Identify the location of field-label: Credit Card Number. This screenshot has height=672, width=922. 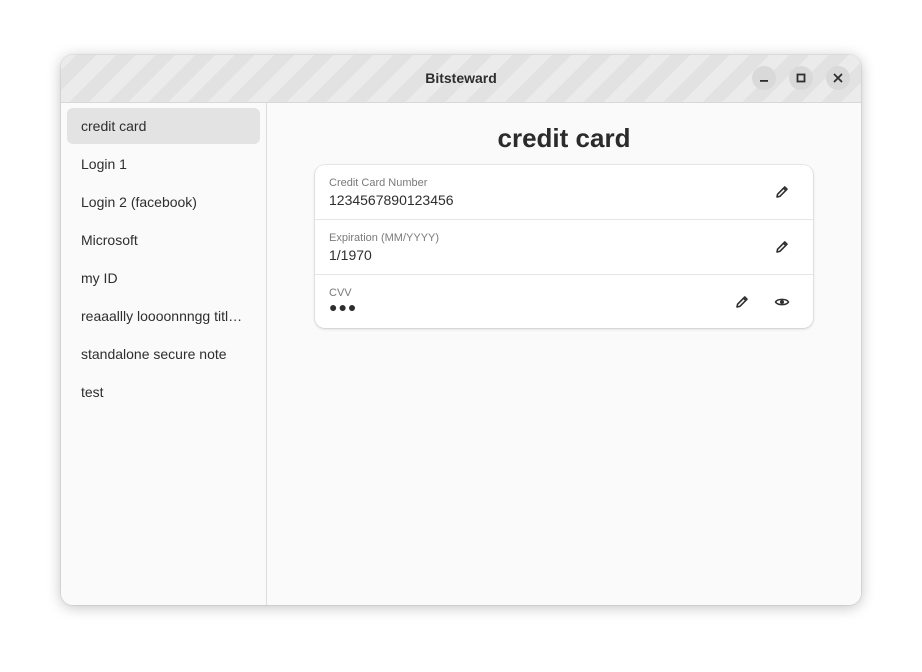
(378, 183).